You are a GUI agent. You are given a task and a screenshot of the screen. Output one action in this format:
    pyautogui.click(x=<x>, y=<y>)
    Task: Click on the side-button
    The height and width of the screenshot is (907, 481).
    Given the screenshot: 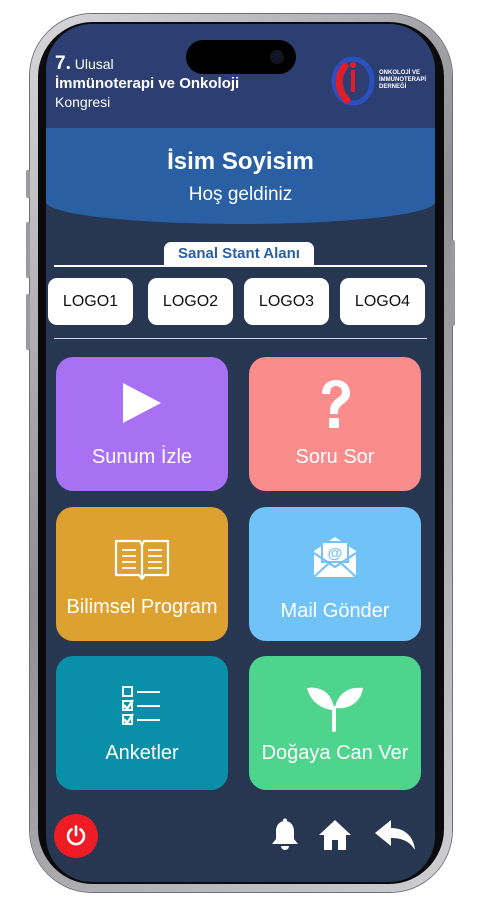 What is the action you would take?
    pyautogui.click(x=453, y=283)
    